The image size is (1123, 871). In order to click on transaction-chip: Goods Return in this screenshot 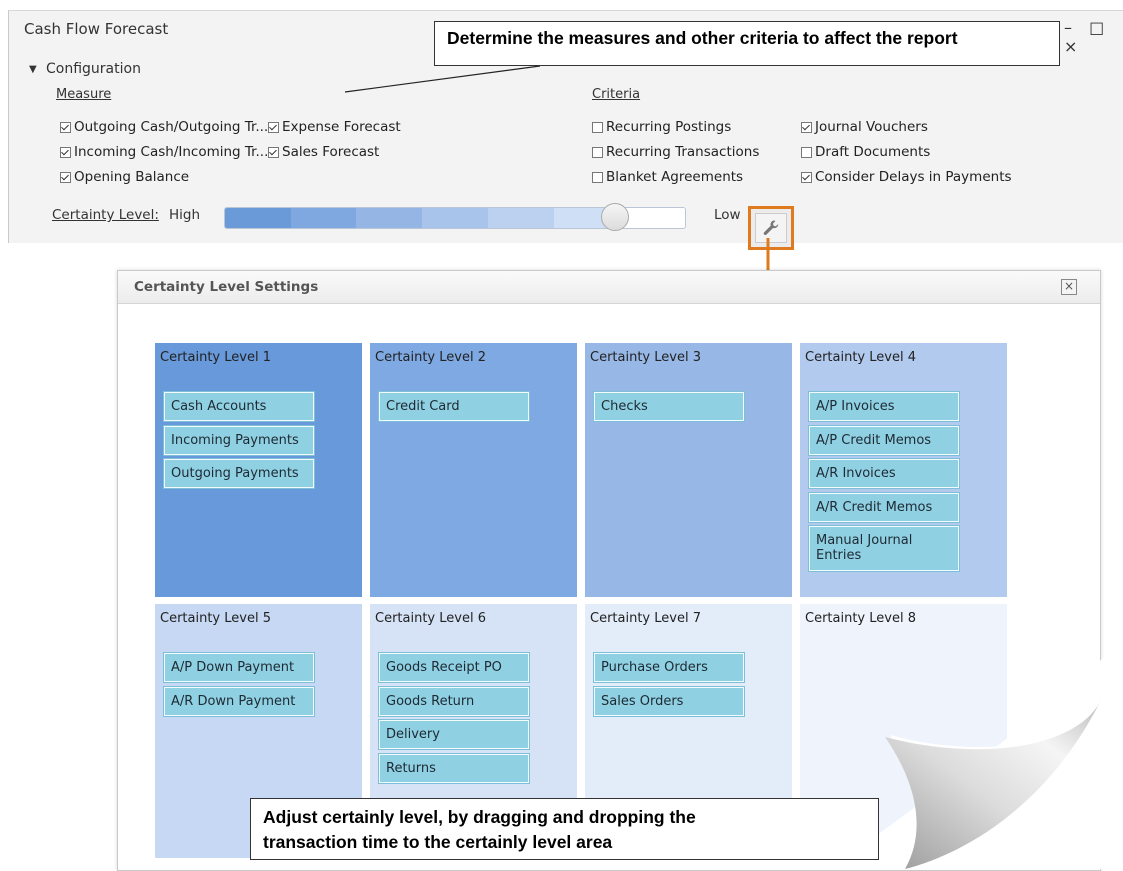, I will do `click(454, 701)`.